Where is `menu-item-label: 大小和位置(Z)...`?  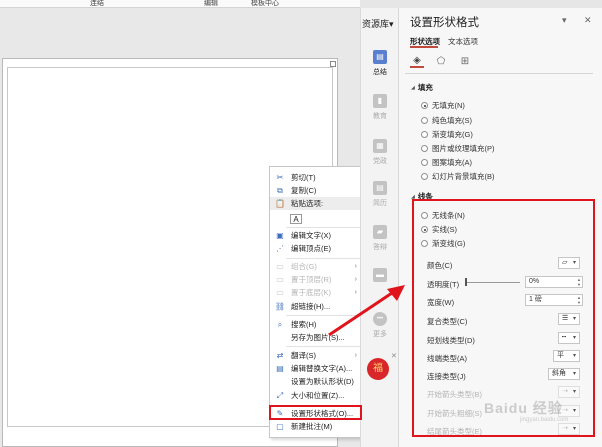
menu-item-label: 大小和位置(Z)... is located at coordinates (318, 395).